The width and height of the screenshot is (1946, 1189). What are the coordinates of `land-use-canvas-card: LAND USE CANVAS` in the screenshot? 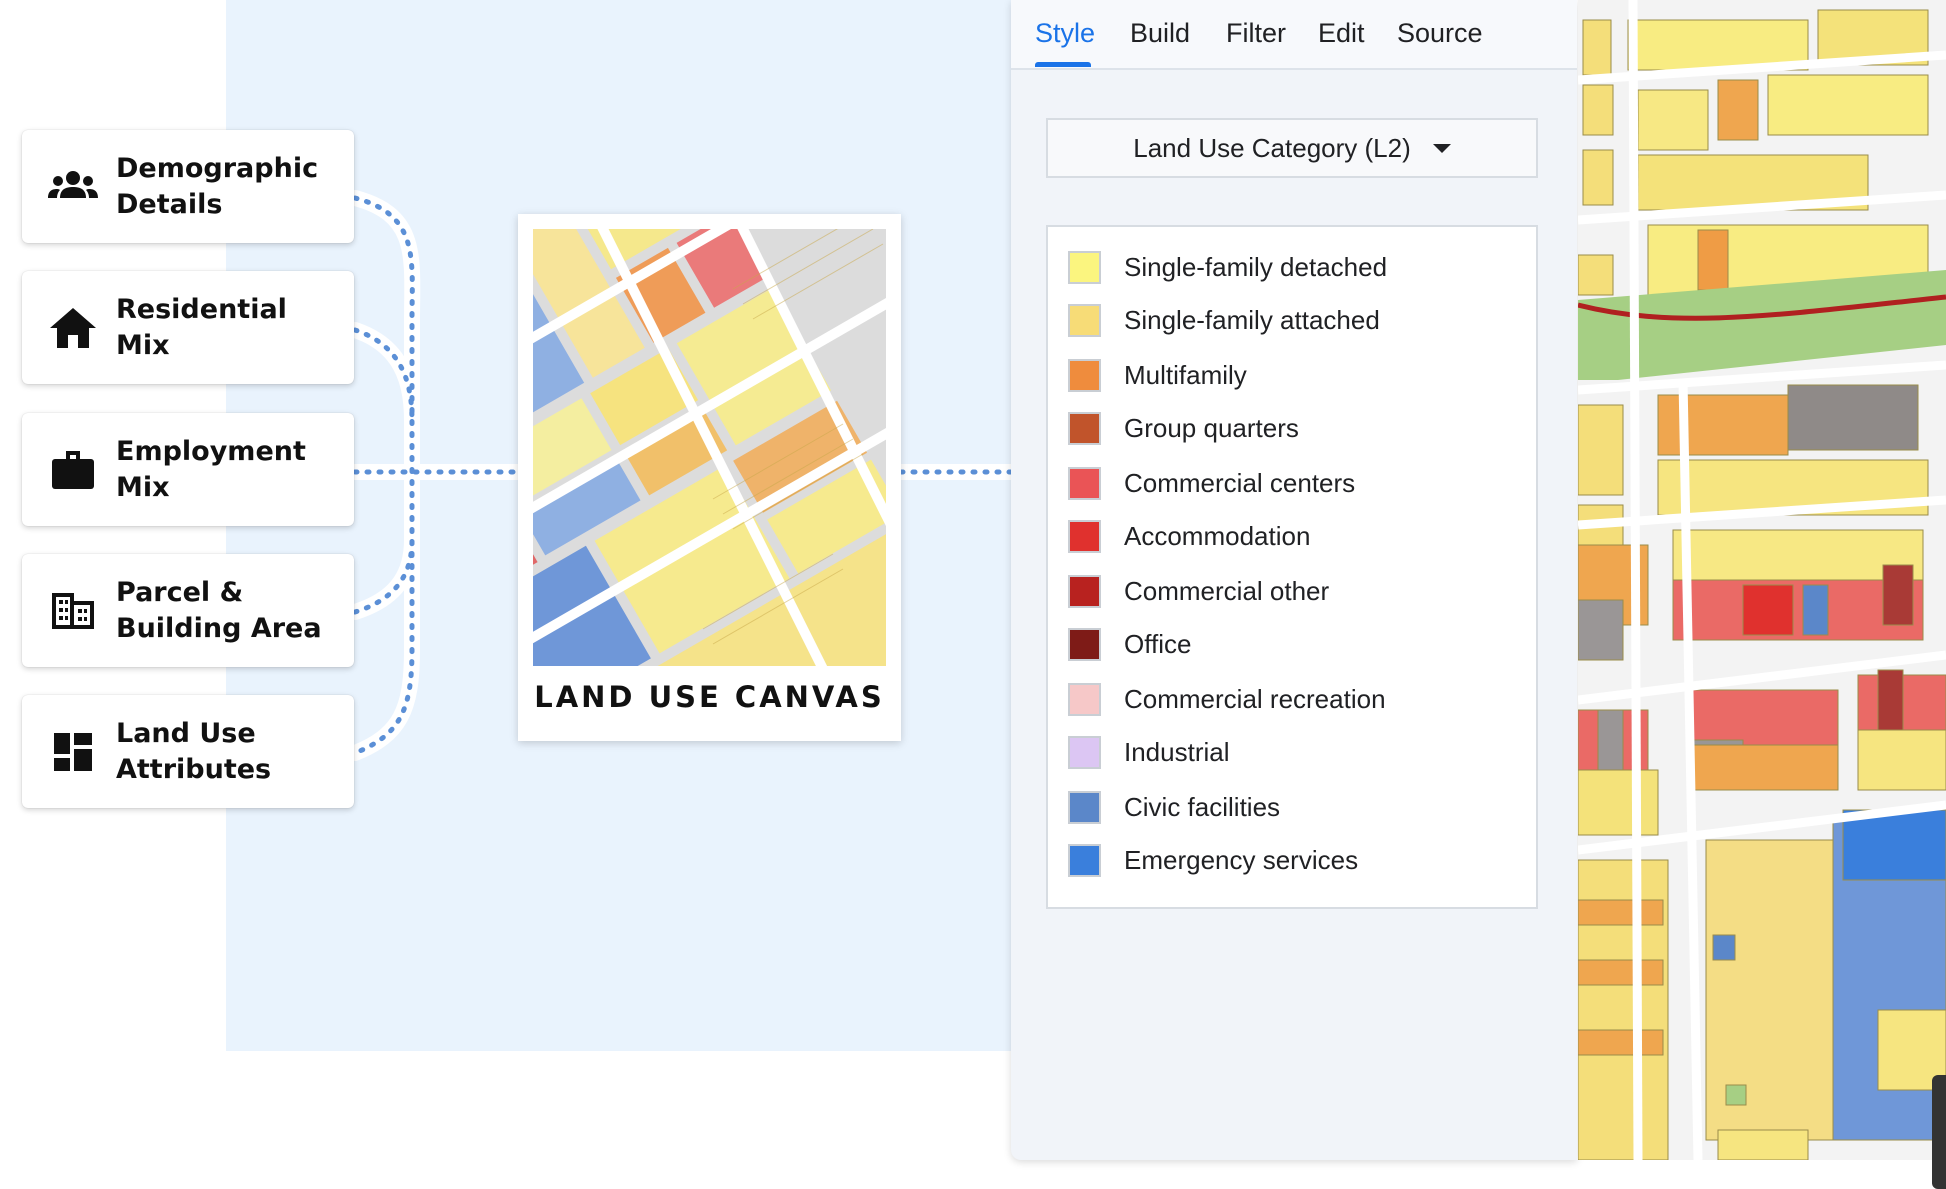 It's located at (709, 477).